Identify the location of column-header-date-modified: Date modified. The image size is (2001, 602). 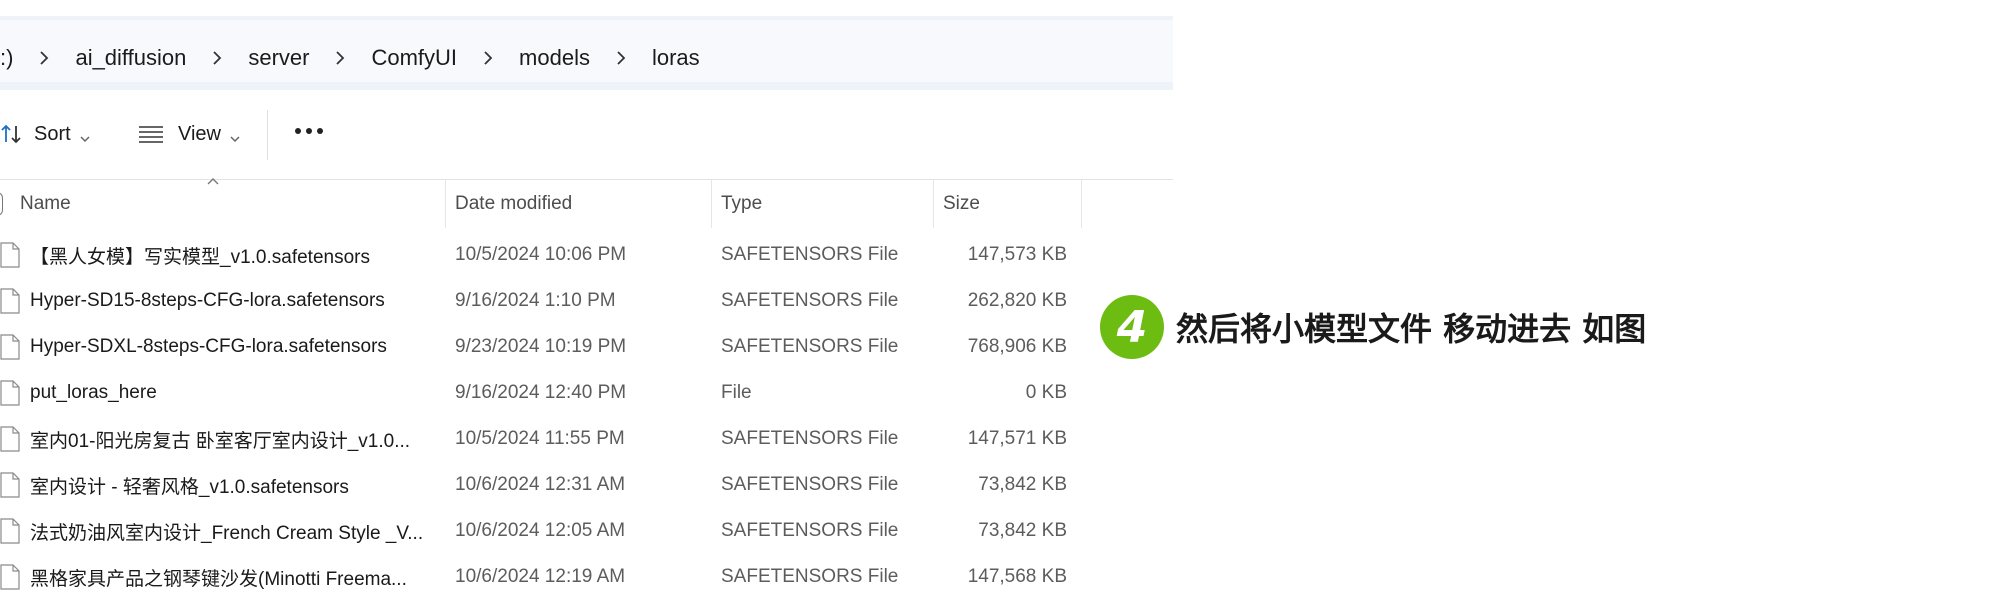
(513, 204).